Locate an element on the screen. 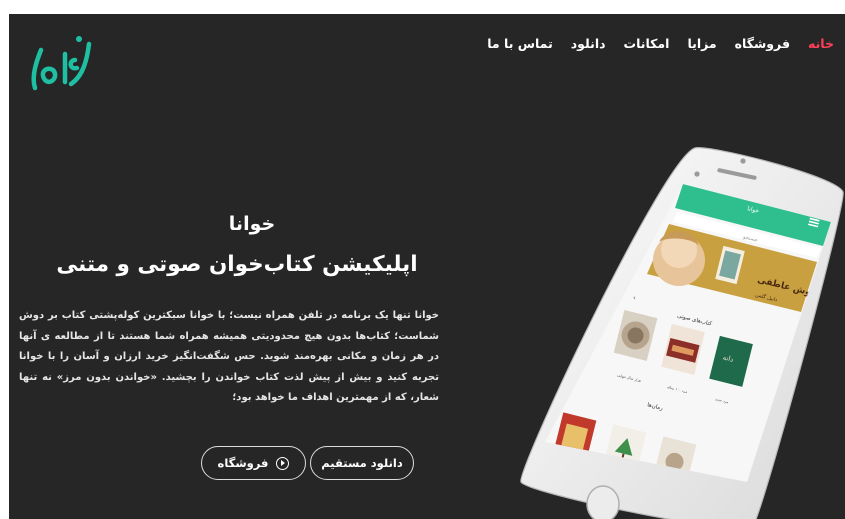 This screenshot has height=519, width=845. nav-features: امکانات is located at coordinates (647, 43).